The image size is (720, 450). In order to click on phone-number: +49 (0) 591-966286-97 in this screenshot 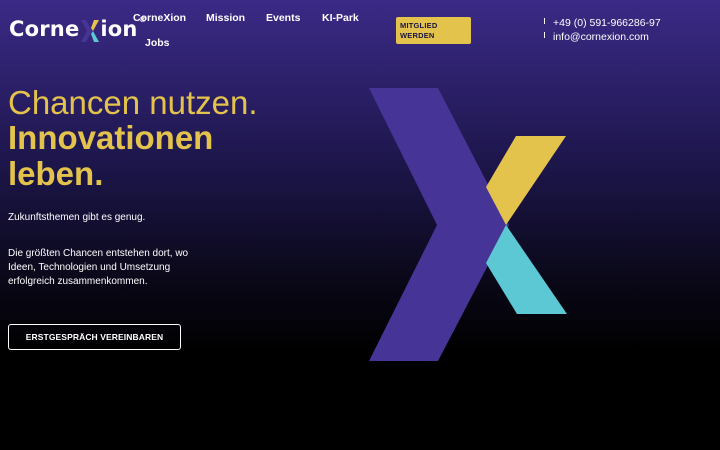, I will do `click(607, 23)`.